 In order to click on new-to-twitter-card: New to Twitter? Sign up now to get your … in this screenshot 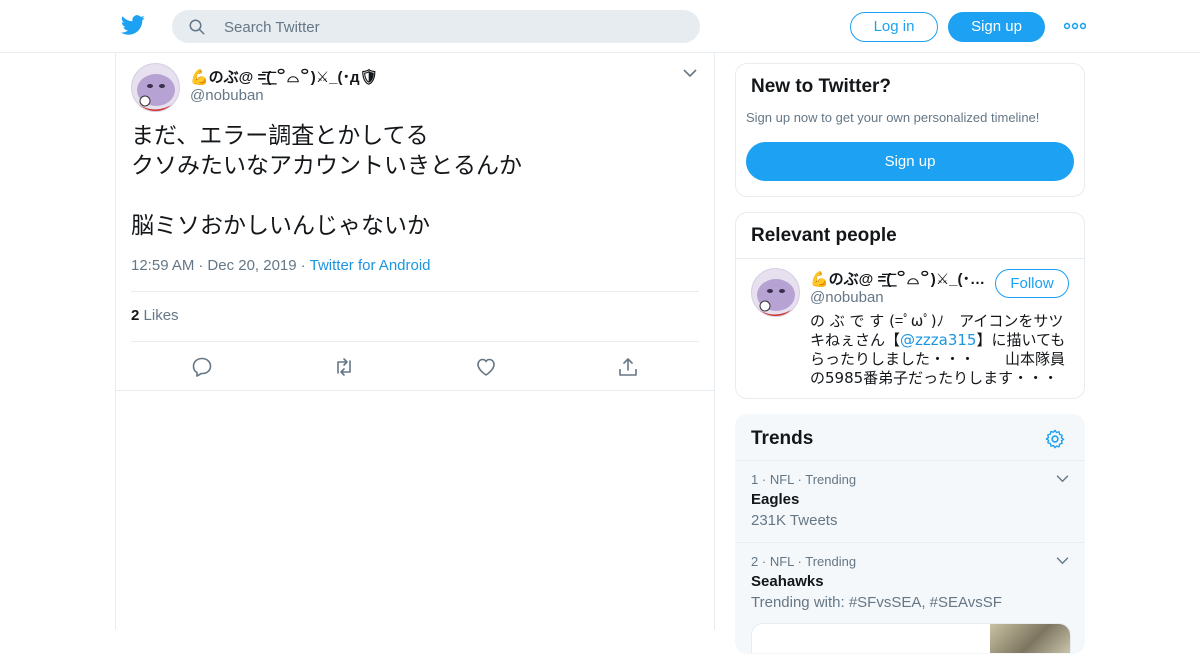, I will do `click(910, 130)`.